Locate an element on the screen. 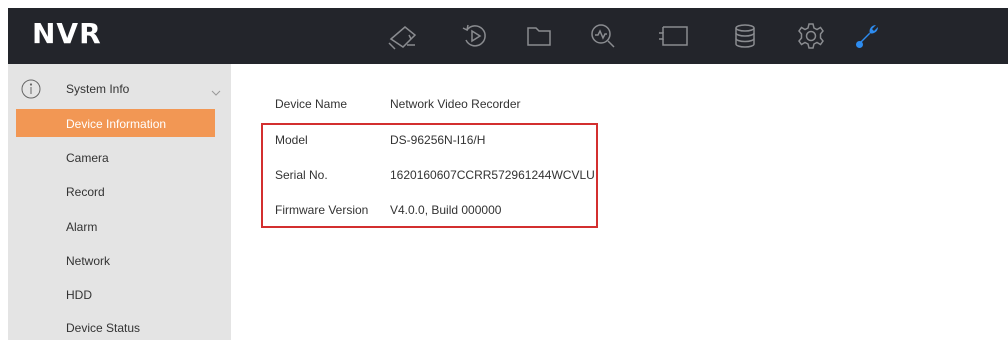 The height and width of the screenshot is (341, 1008). sidebar-item-alarm: Alarm is located at coordinates (115, 226).